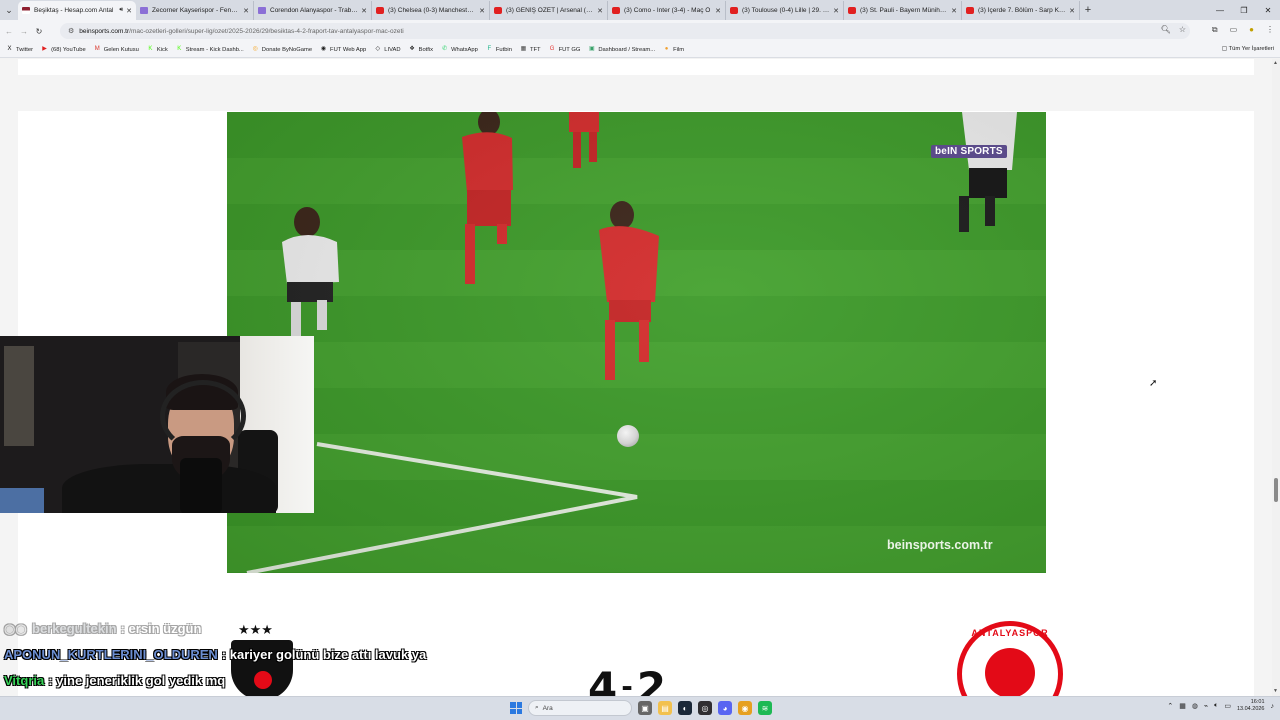 Image resolution: width=1280 pixels, height=720 pixels. I want to click on taskbar-search-box: ⌕ Ara, so click(580, 708).